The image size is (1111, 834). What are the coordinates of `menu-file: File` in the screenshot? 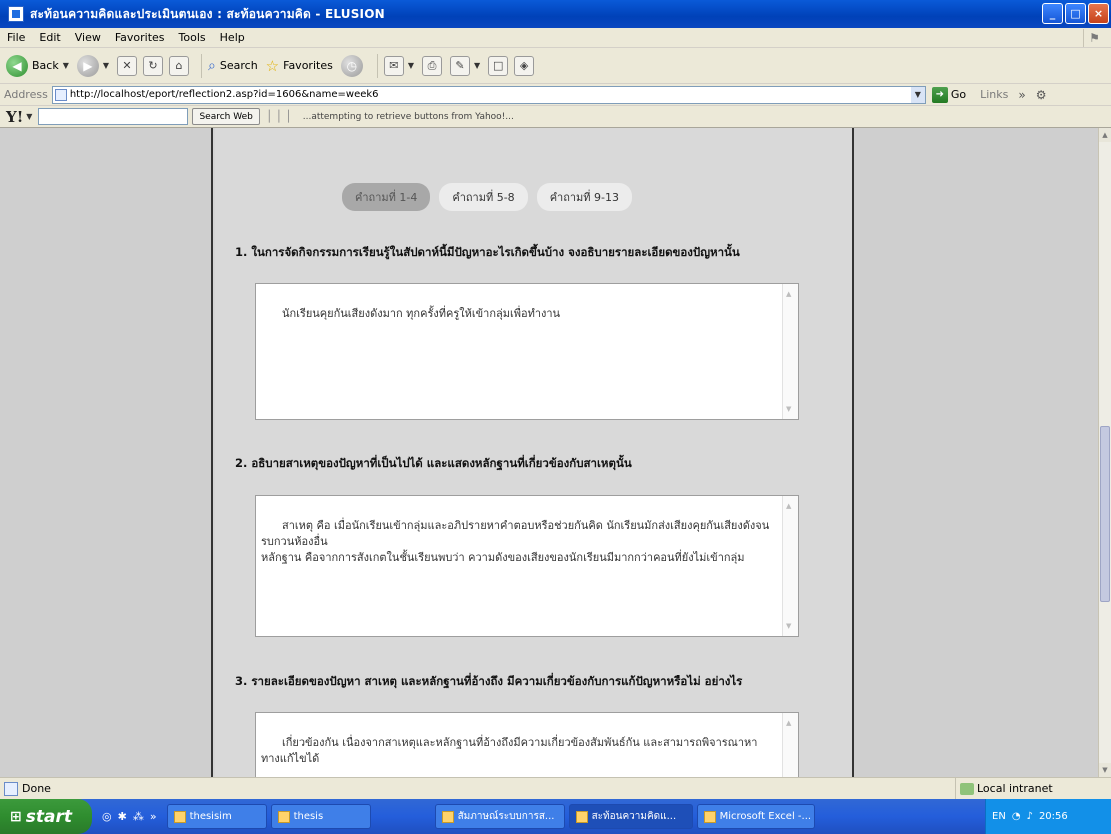 It's located at (16, 37).